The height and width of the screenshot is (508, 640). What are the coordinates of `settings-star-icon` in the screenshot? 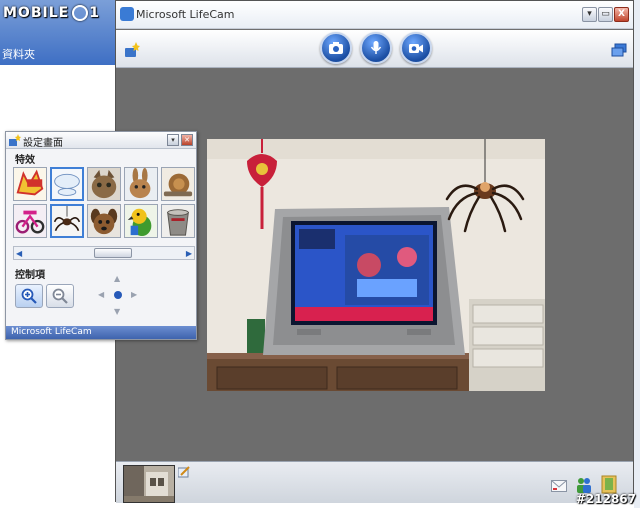 It's located at (15, 140).